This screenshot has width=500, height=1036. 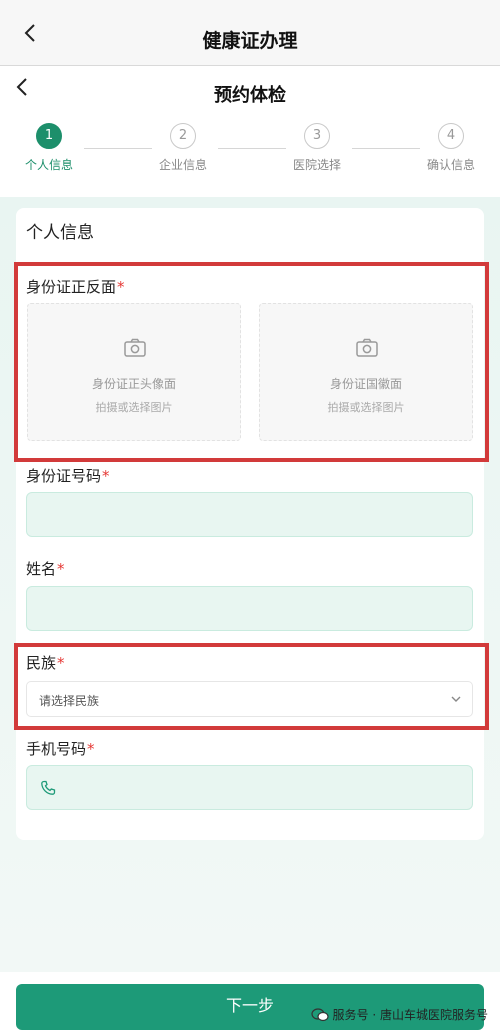 I want to click on step-number: 2, so click(x=183, y=136).